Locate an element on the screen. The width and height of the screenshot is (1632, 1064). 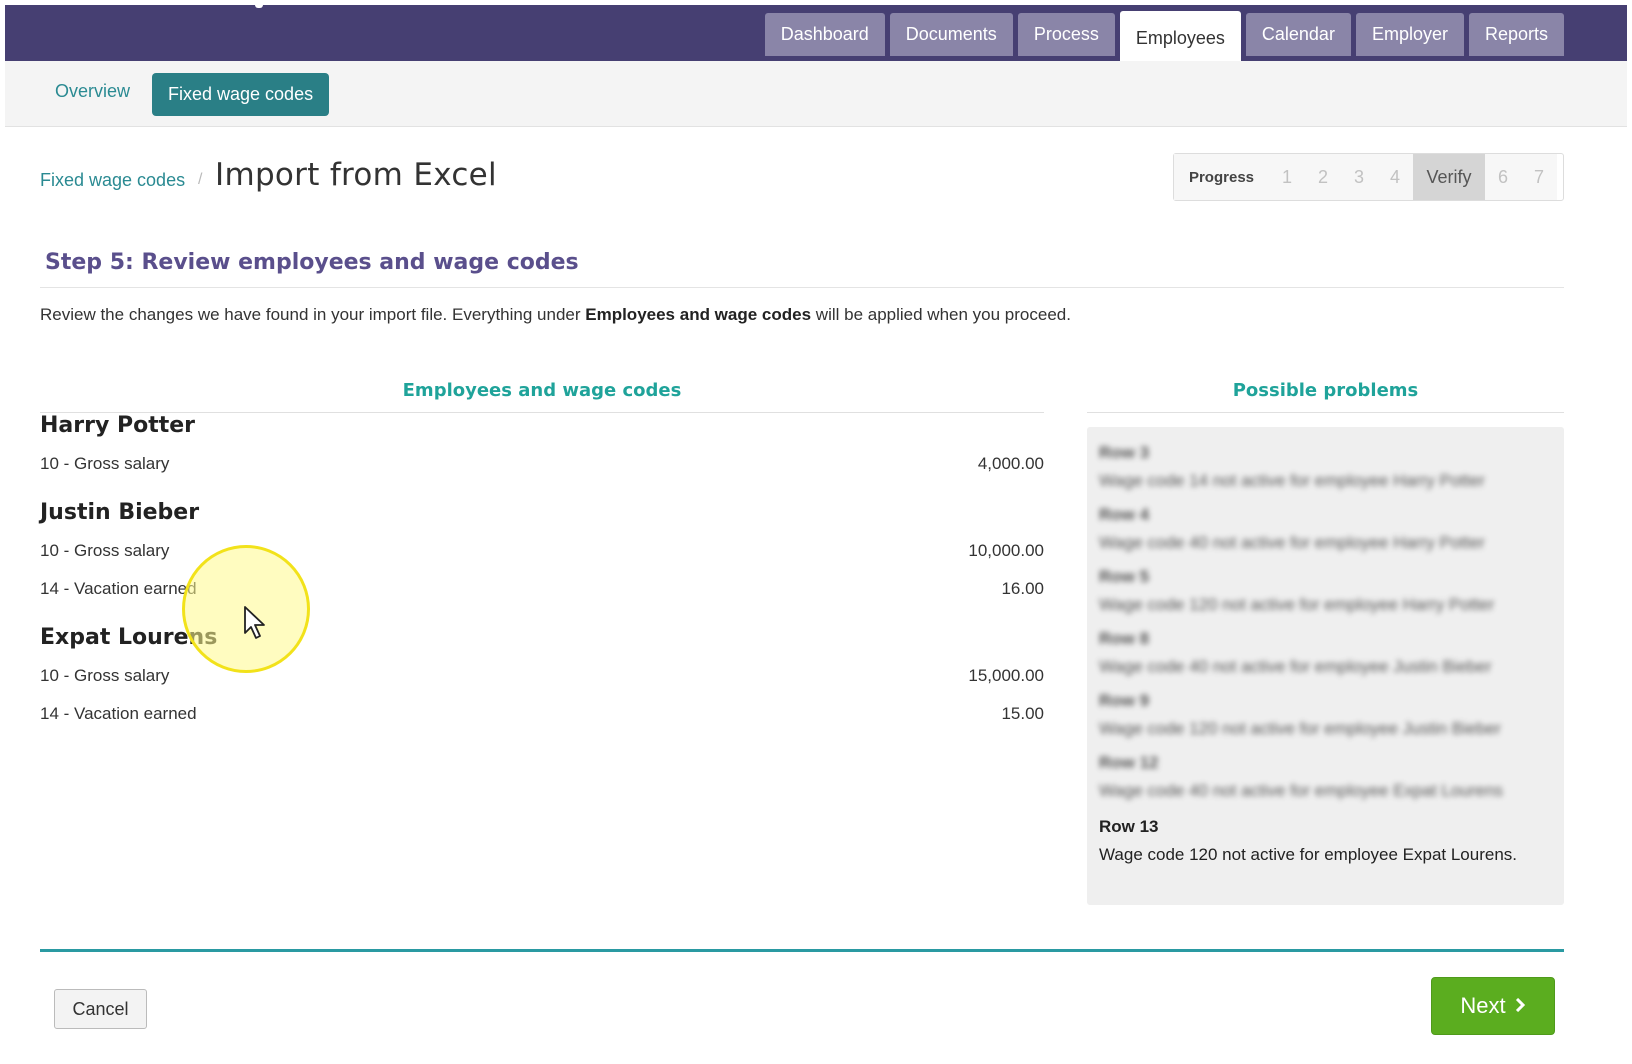
wage-code-row: 10 - Gross salary 10,000.00 is located at coordinates (542, 551).